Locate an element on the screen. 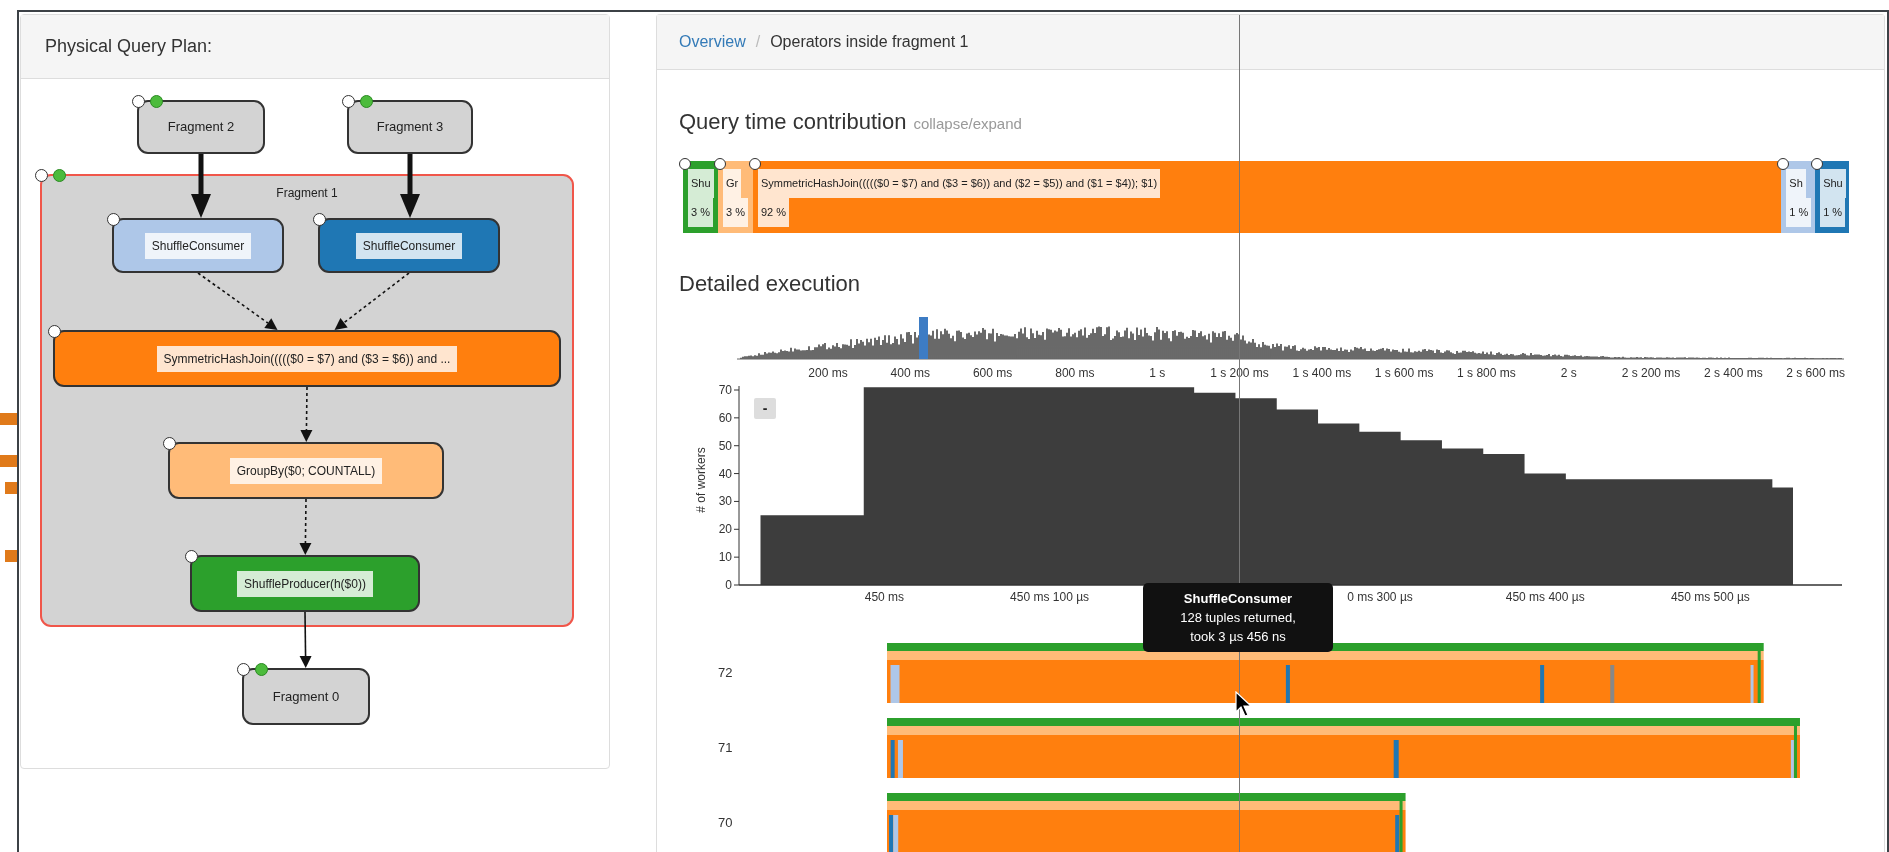 This screenshot has width=1889, height=852. time-segment: Gr 3 % is located at coordinates (735, 197).